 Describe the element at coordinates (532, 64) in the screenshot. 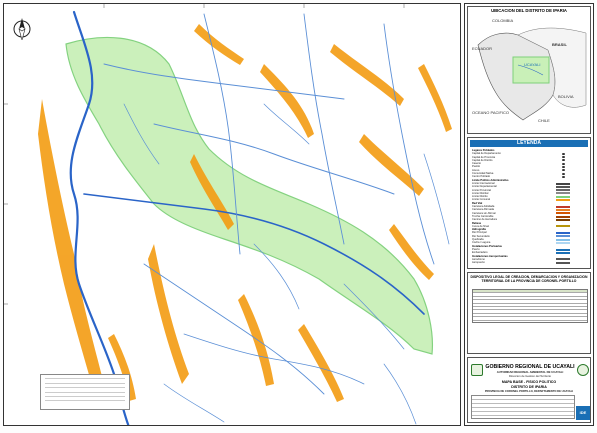

I see `inset-label-ucayali: UCAYALI` at that location.